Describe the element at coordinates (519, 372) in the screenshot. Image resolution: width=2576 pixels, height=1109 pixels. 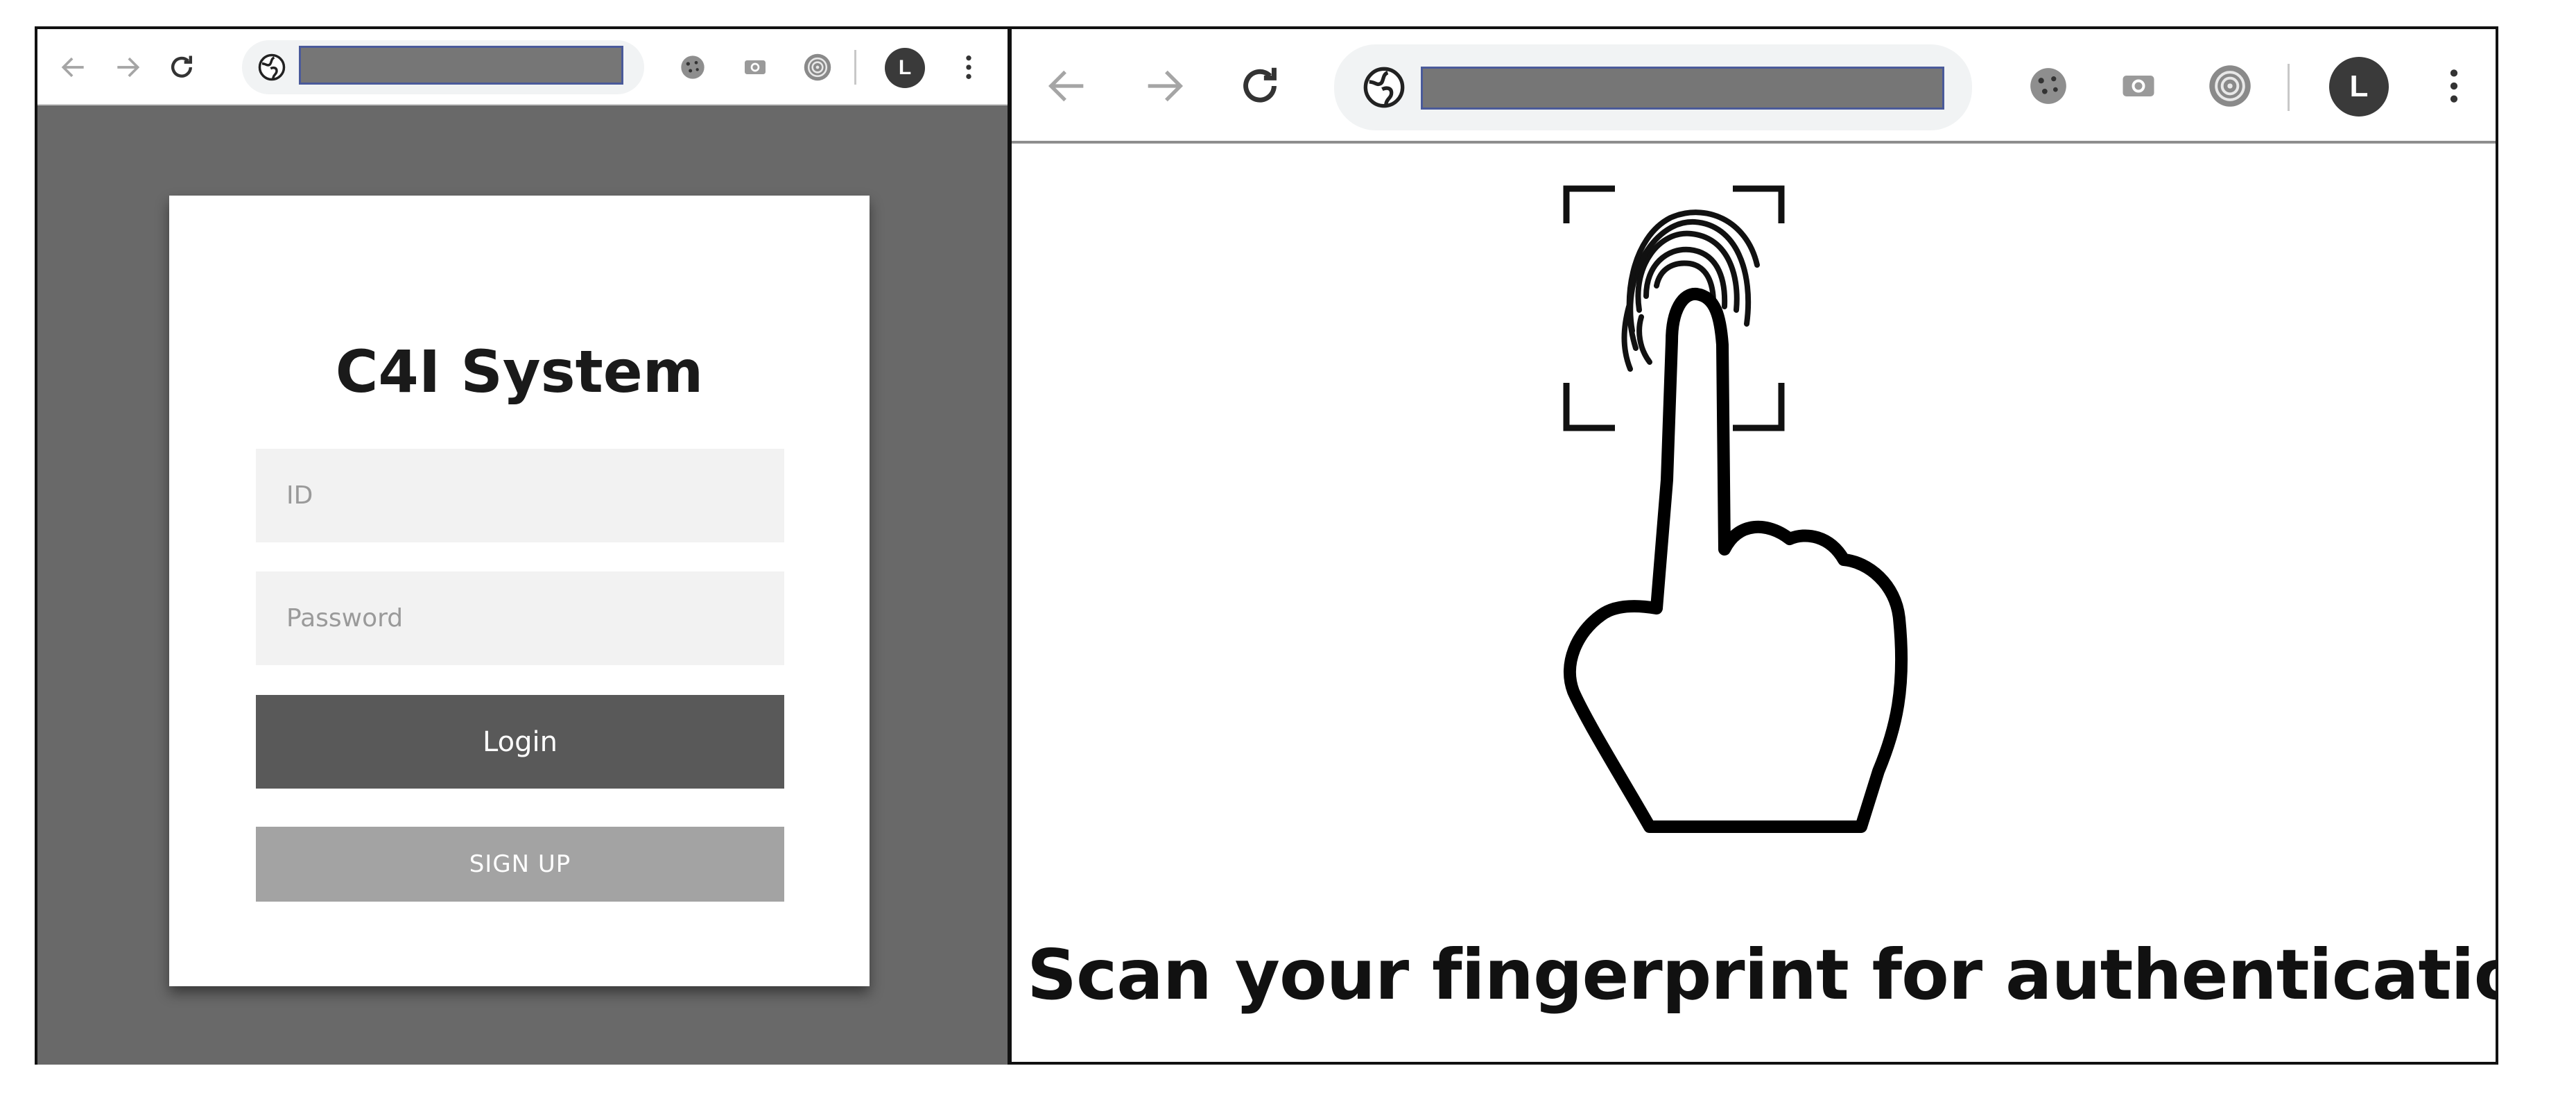
I see `page-title: C4I System` at that location.